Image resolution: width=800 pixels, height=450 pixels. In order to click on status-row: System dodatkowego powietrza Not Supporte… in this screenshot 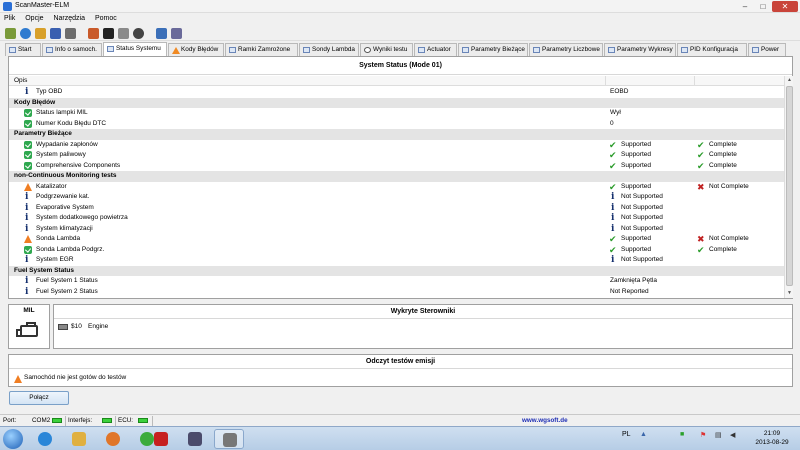, I will do `click(396, 218)`.